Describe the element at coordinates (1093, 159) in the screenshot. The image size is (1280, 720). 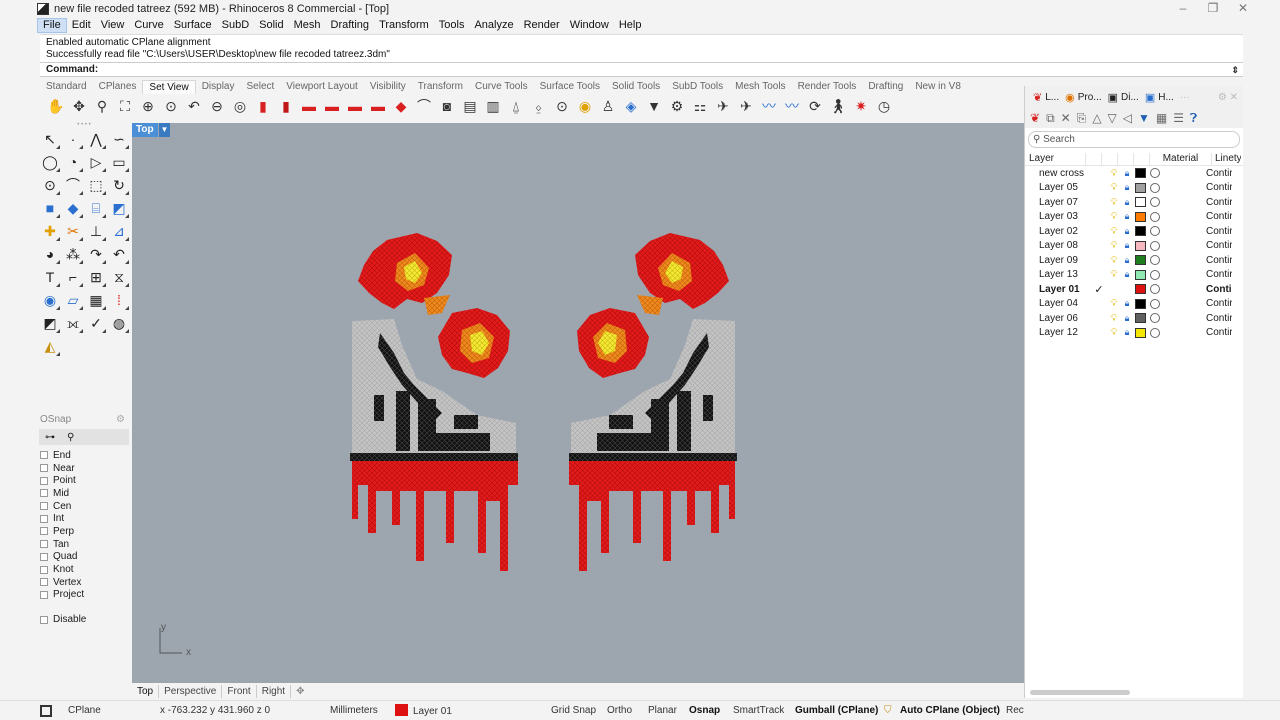
I see `column-current` at that location.